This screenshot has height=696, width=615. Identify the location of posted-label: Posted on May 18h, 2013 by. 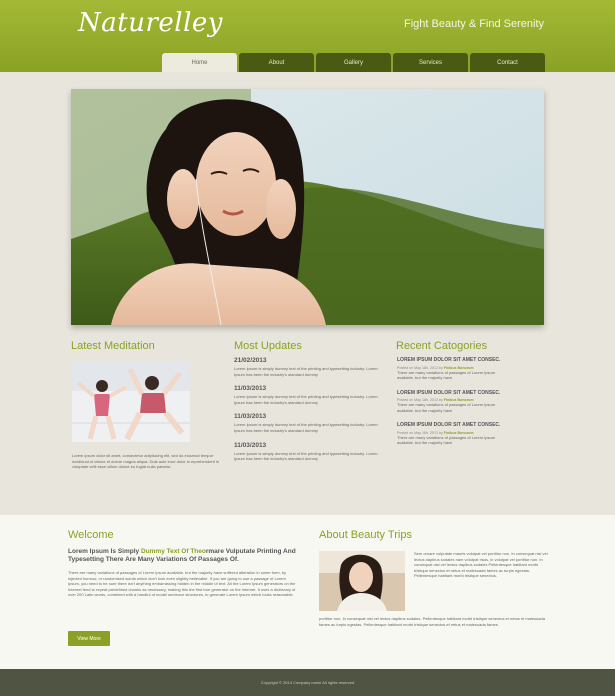
(420, 367).